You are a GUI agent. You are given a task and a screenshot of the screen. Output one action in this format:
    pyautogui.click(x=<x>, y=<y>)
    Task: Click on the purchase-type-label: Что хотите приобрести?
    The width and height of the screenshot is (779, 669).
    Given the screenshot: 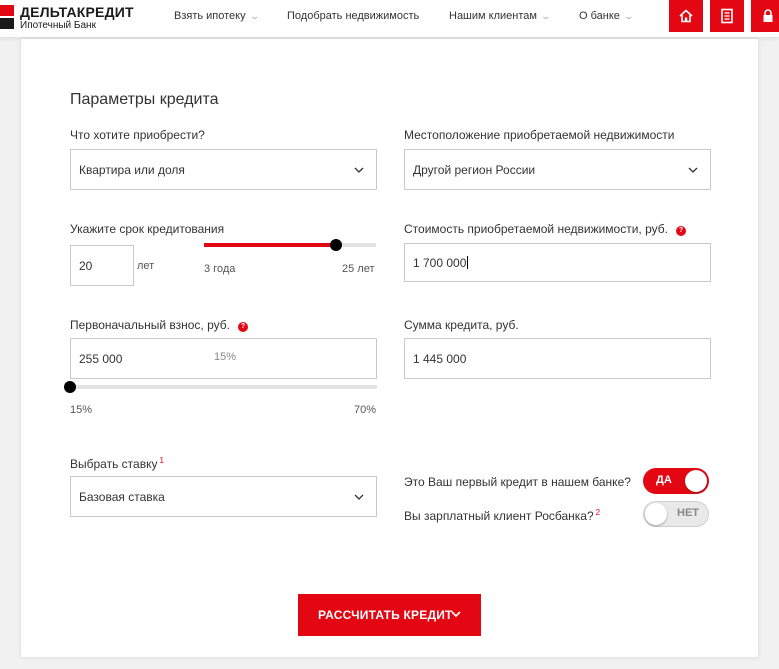 What is the action you would take?
    pyautogui.click(x=137, y=135)
    